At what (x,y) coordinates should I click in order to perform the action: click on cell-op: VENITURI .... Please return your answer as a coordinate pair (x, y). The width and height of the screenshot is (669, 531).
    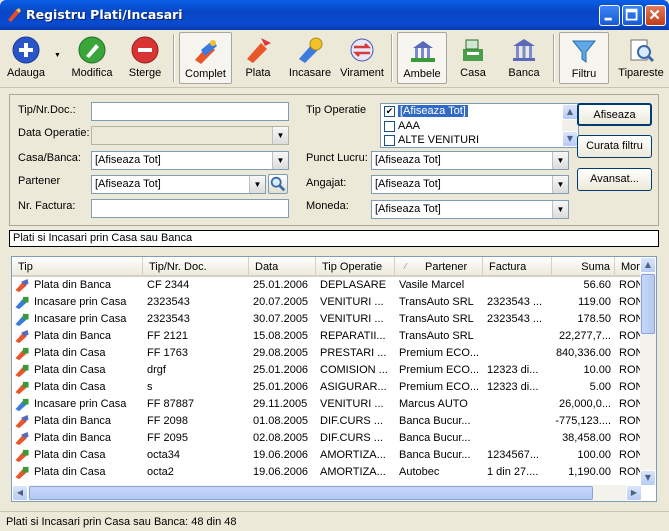
    Looking at the image, I should click on (352, 404).